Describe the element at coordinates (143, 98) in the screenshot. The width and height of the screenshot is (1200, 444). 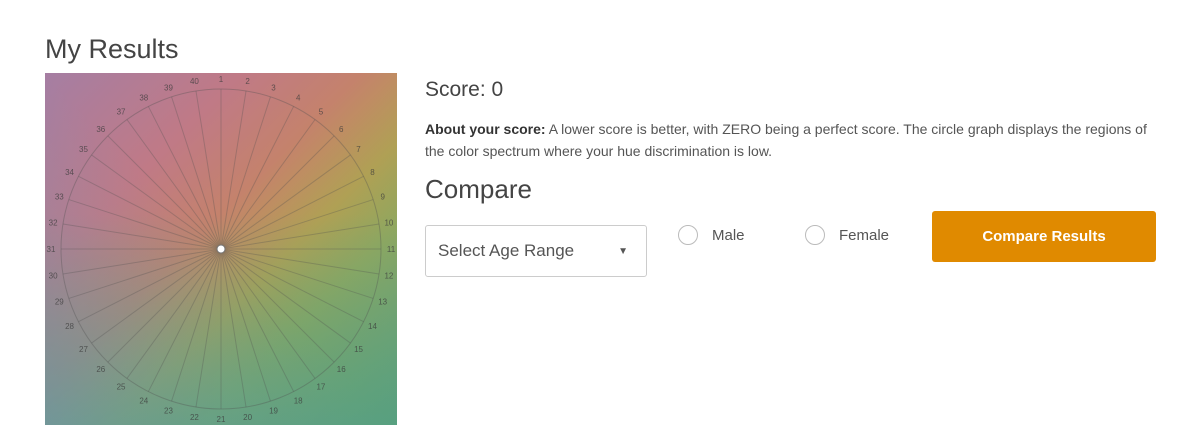
I see `wheel-segment-label: 38` at that location.